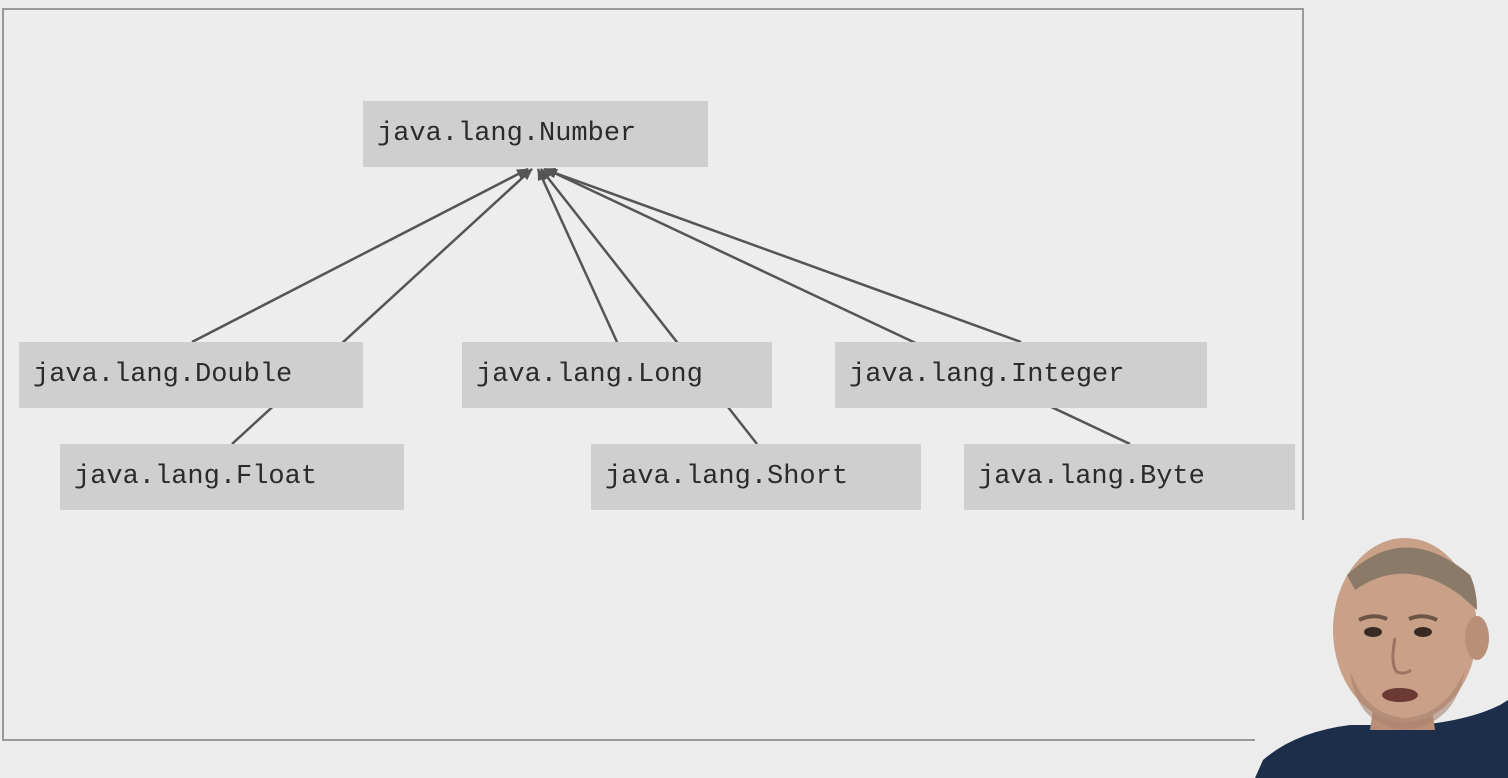  I want to click on presenter-webcam, so click(1381, 649).